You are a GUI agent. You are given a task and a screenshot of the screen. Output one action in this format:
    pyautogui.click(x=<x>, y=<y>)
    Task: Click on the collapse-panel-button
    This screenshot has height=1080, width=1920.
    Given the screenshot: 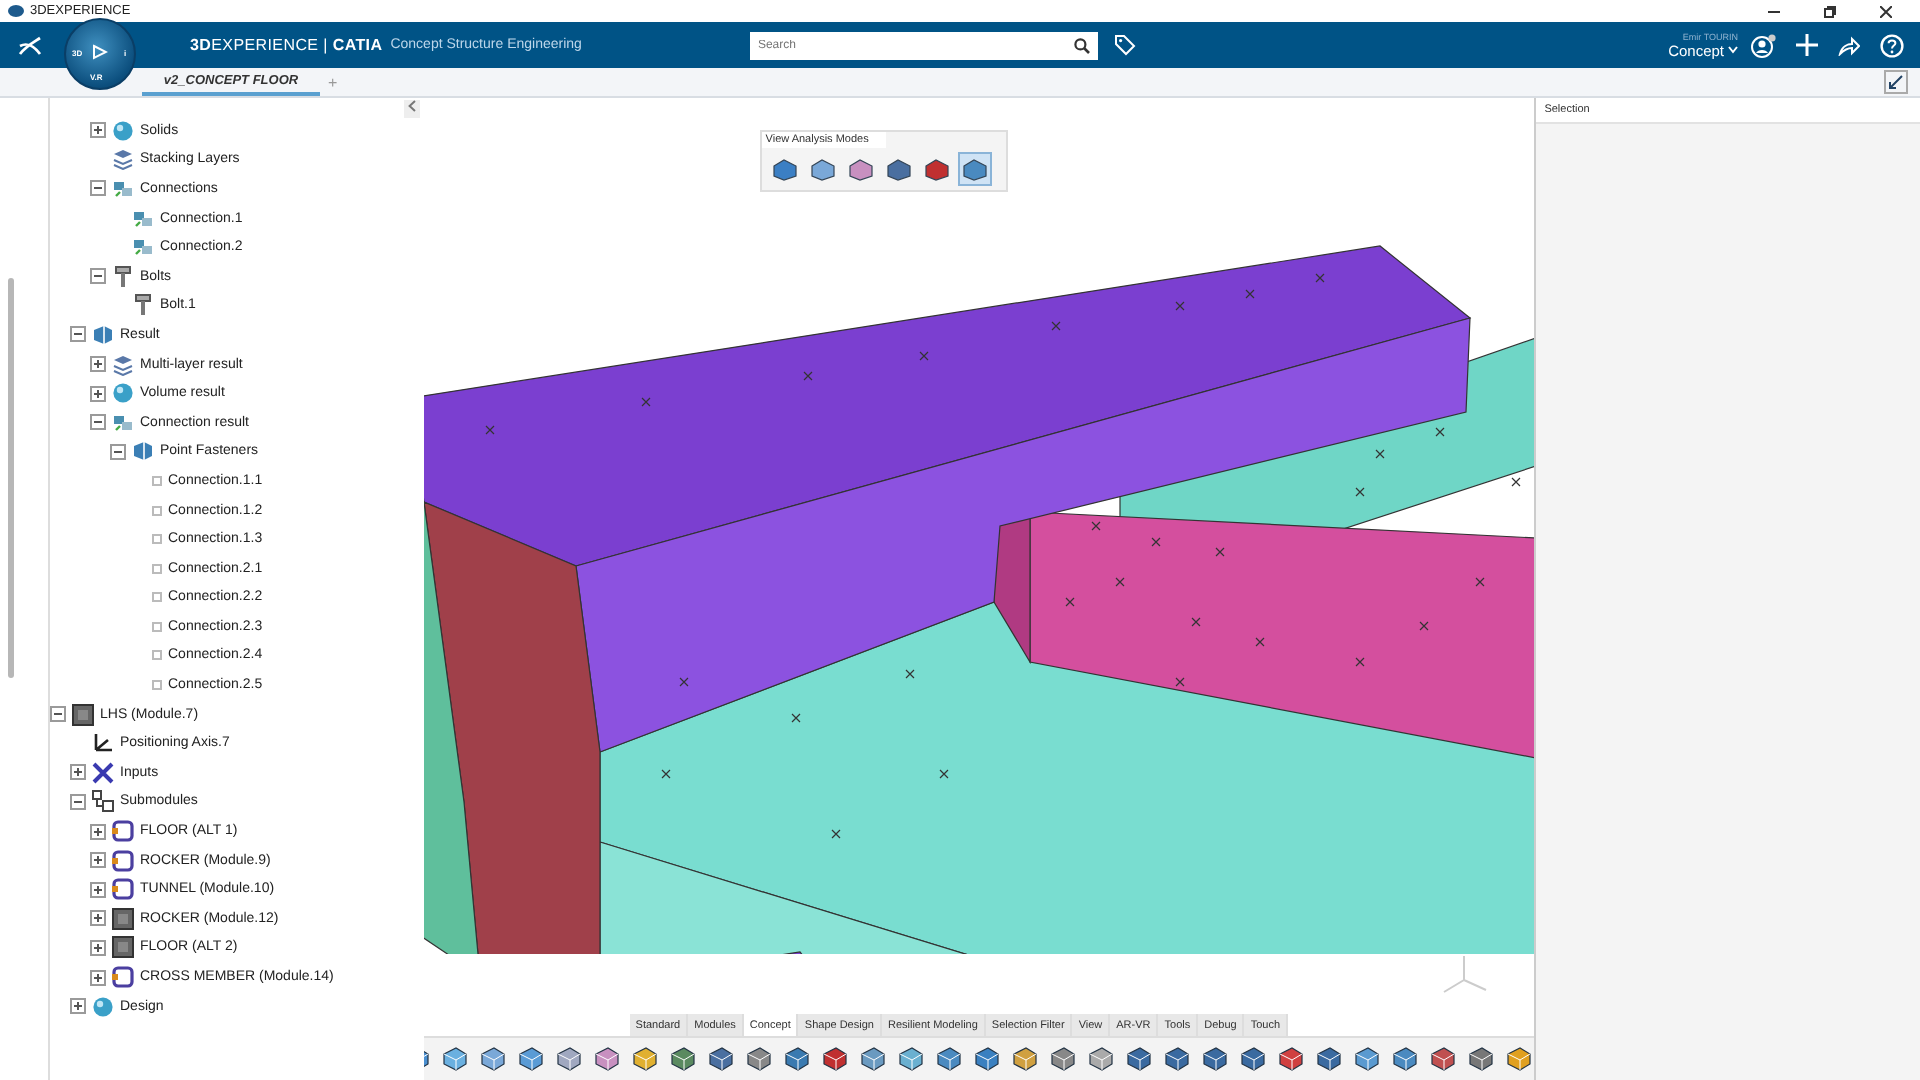 What is the action you would take?
    pyautogui.click(x=411, y=109)
    